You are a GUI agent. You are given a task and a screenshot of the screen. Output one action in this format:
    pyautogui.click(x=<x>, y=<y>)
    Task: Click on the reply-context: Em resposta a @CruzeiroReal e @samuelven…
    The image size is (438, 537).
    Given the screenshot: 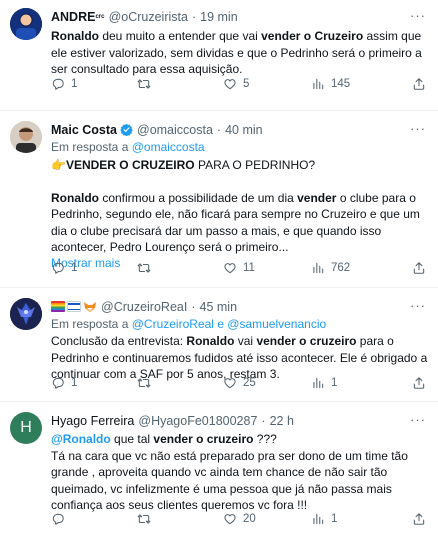 What is the action you would take?
    pyautogui.click(x=239, y=324)
    